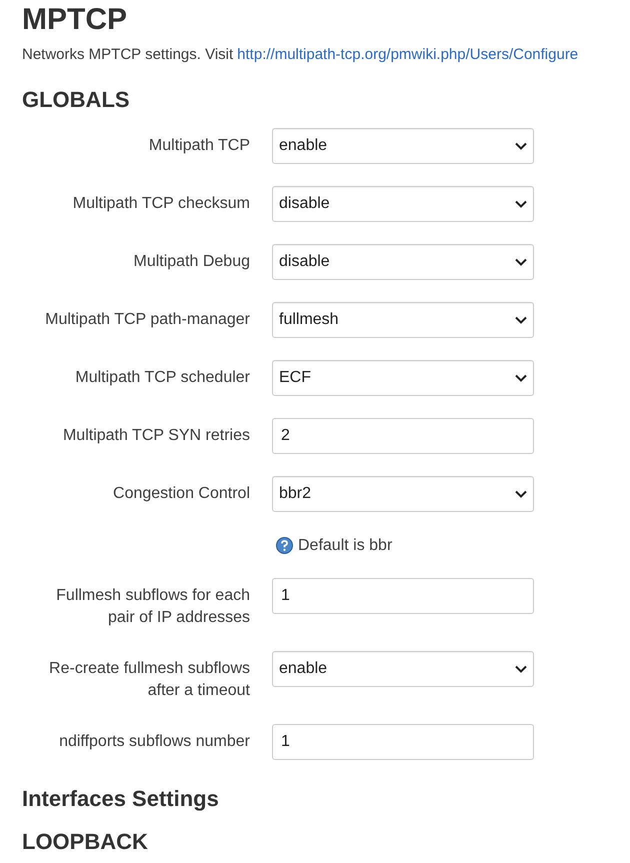 Image resolution: width=630 pixels, height=863 pixels. Describe the element at coordinates (128, 55) in the screenshot. I see `description-text: Networks MPTCP settings. Visit` at that location.